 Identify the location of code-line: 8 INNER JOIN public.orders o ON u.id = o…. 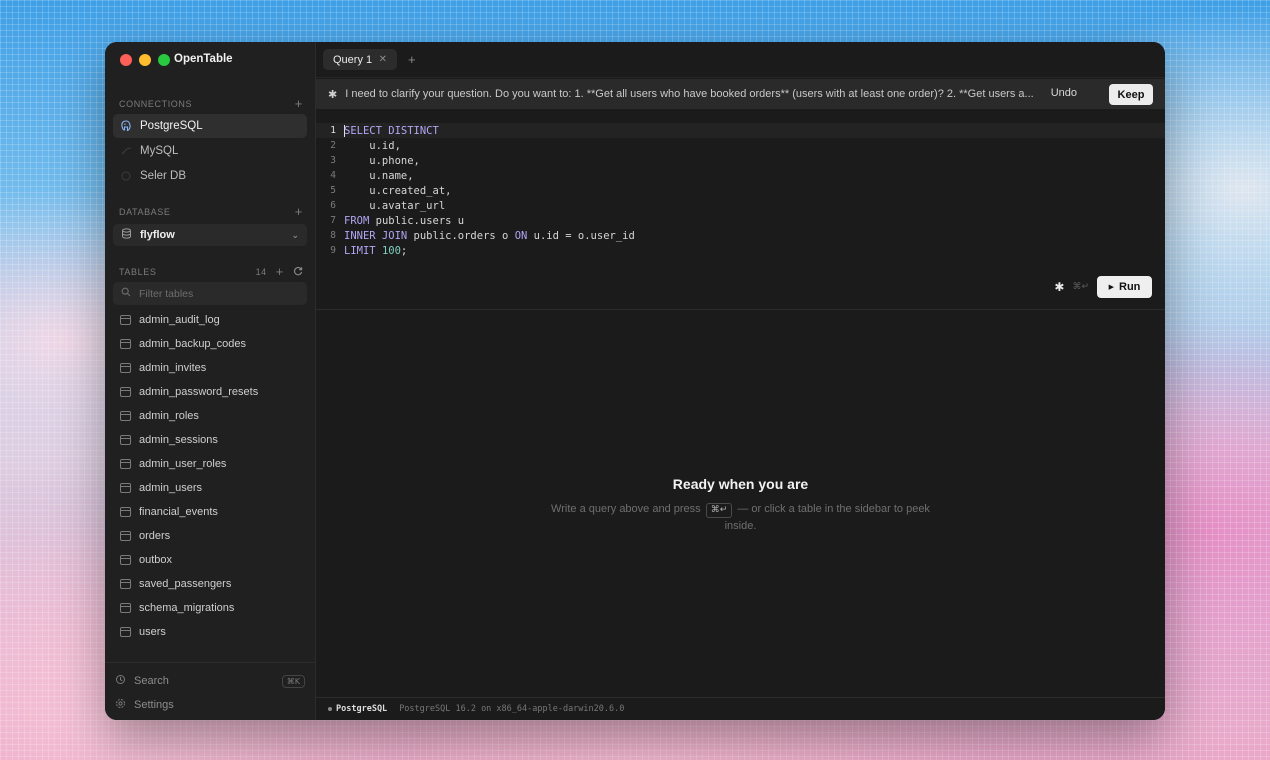
(740, 235).